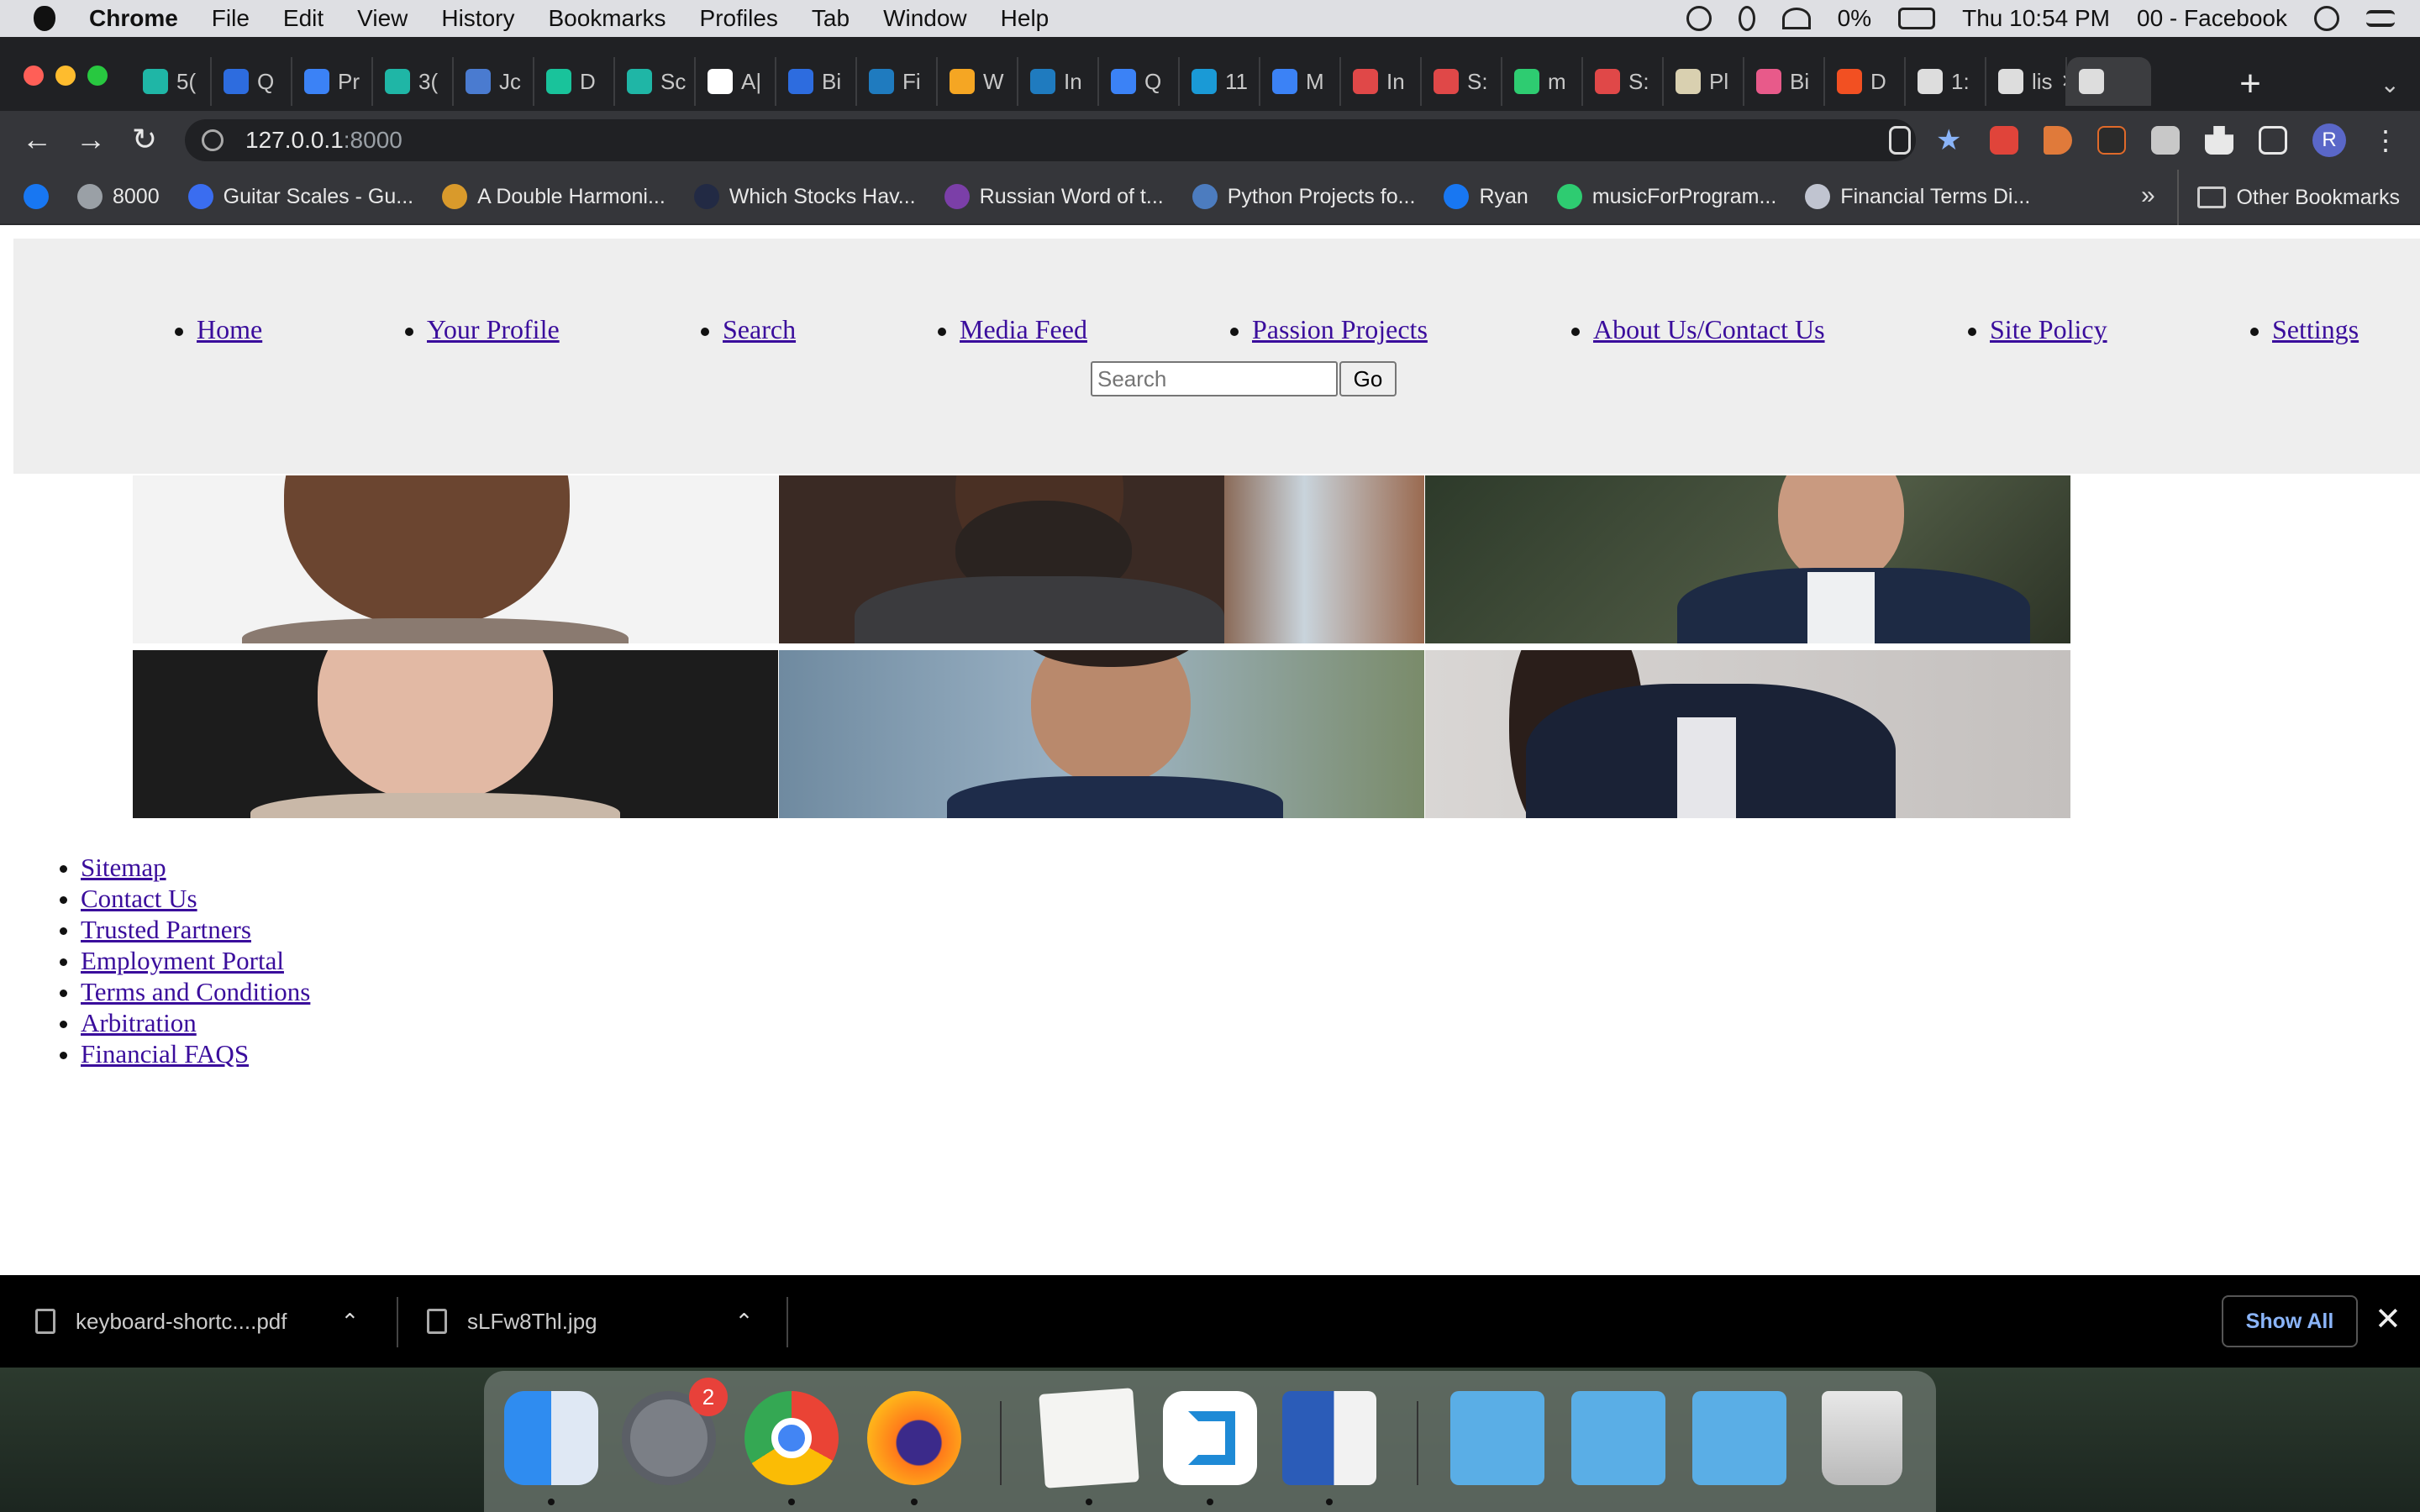 The height and width of the screenshot is (1512, 2420). I want to click on chrome-menu-icon: ⋮, so click(2386, 140).